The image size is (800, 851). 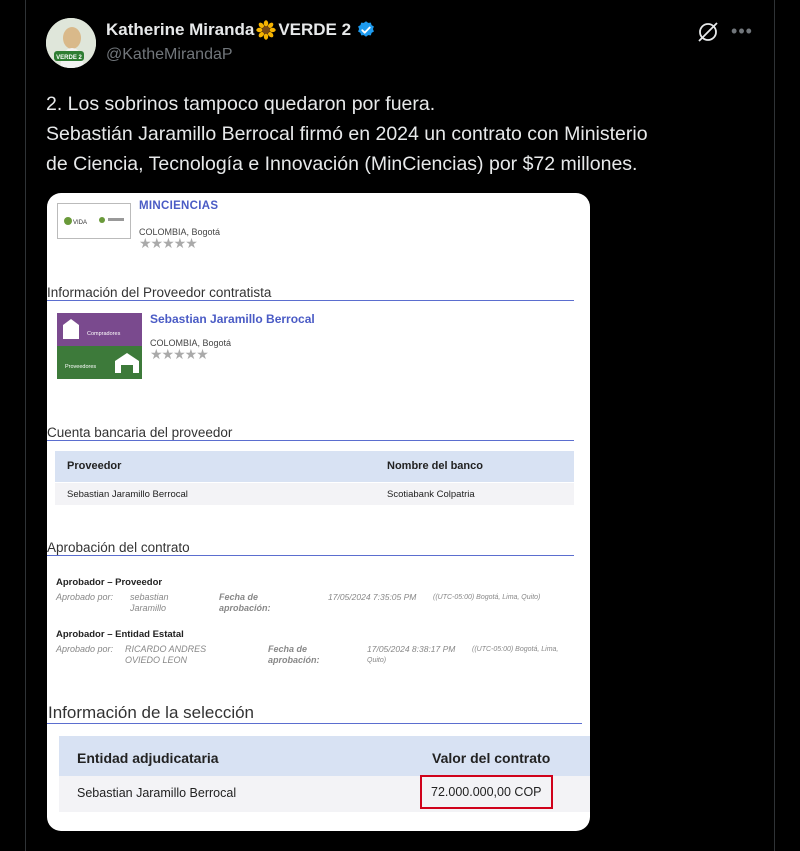 What do you see at coordinates (435, 466) in the screenshot?
I see `bank-col-bank-name: Nombre del banco` at bounding box center [435, 466].